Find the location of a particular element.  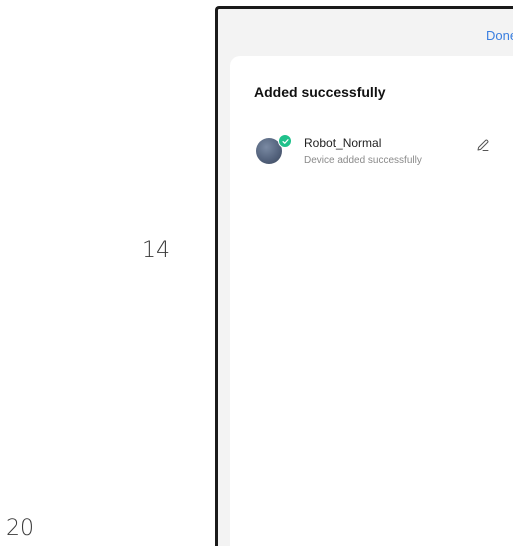

card-title: Added successfully is located at coordinates (320, 92).